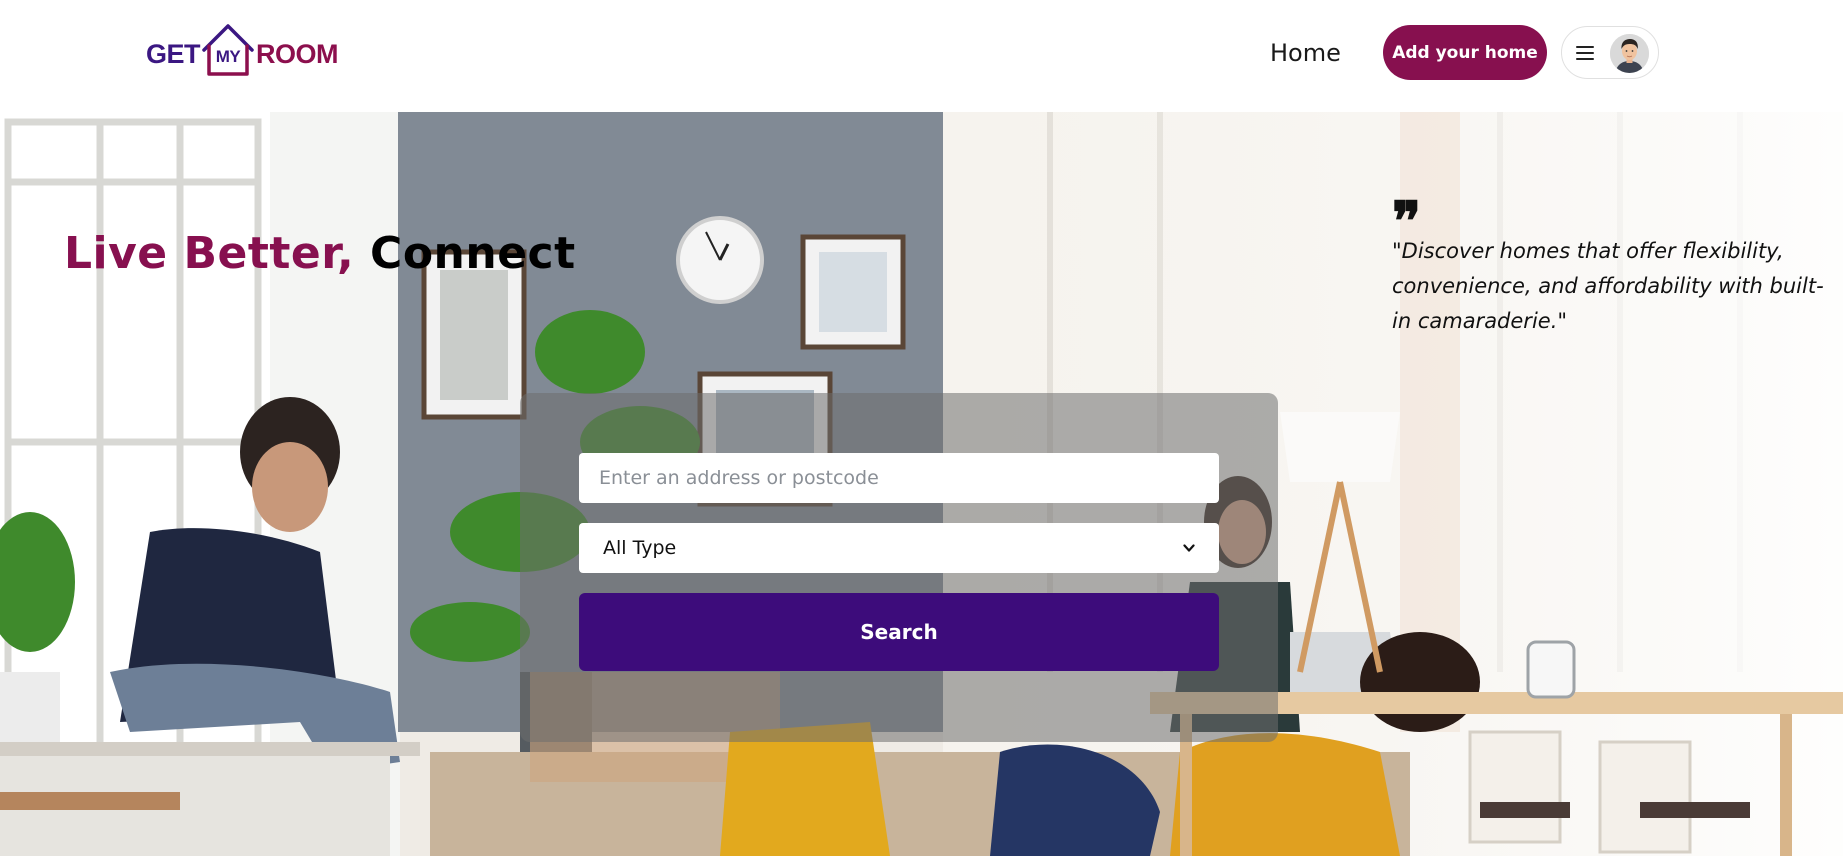  What do you see at coordinates (1305, 53) in the screenshot?
I see `nav-home-link: Home` at bounding box center [1305, 53].